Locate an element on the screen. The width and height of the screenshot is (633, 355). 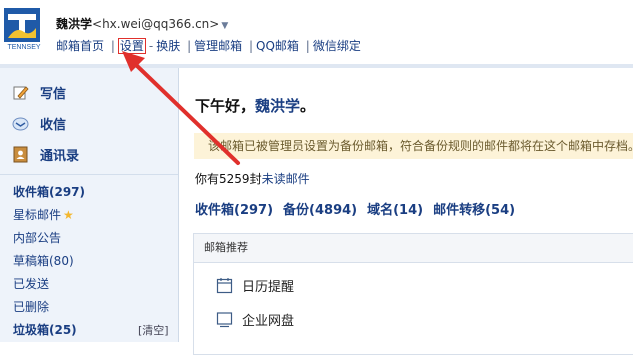
folder-drafts: 草稿箱(80) is located at coordinates (43, 260).